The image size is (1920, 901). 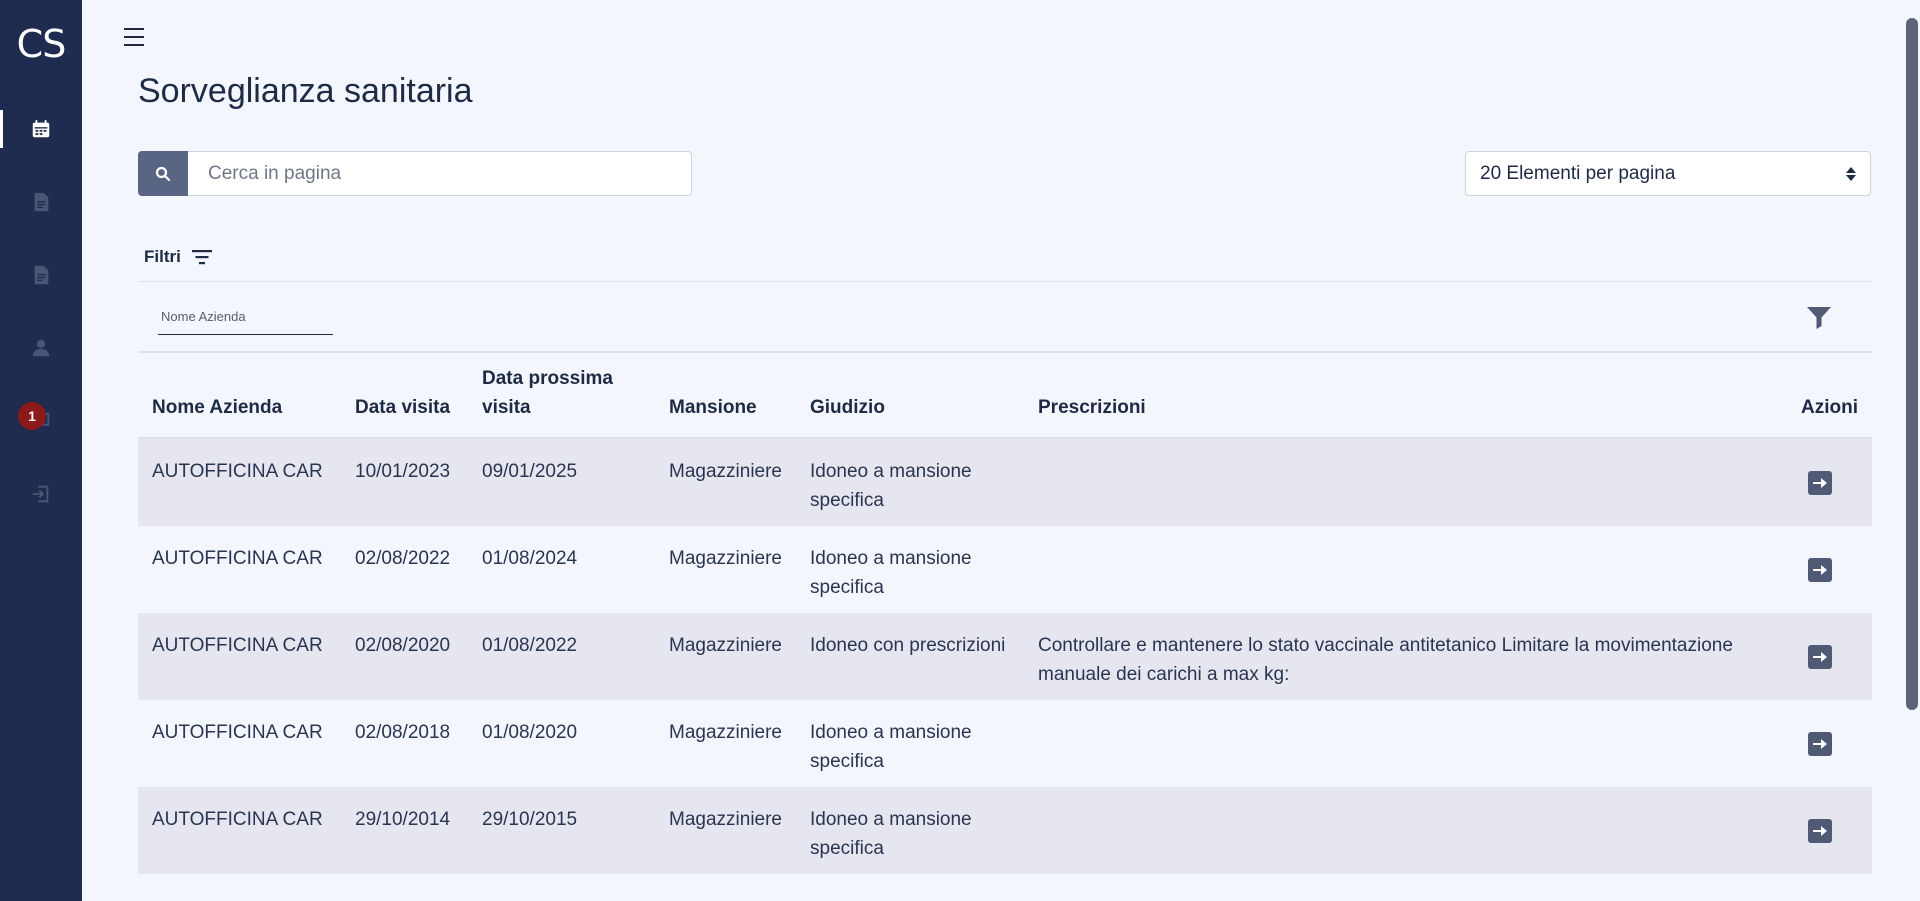 What do you see at coordinates (908, 645) in the screenshot?
I see `cell-giudizio: Idoneo con prescrizioni` at bounding box center [908, 645].